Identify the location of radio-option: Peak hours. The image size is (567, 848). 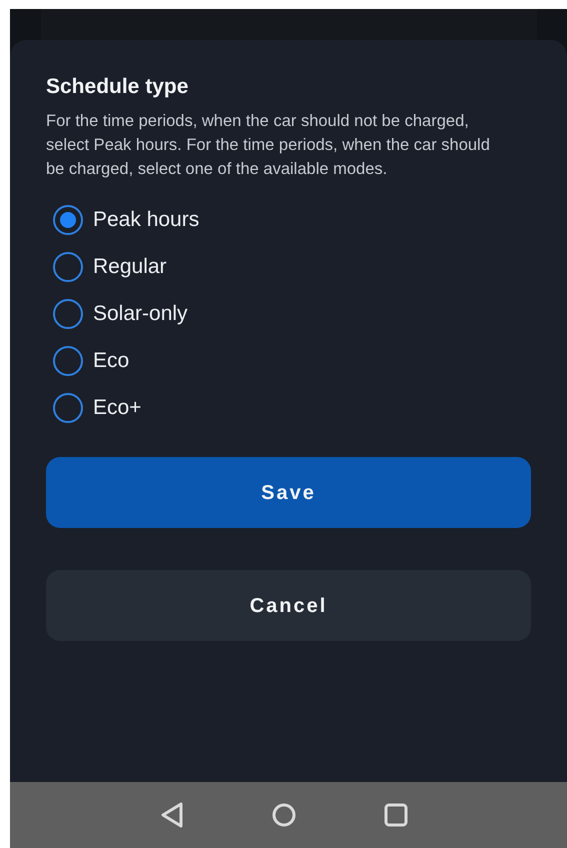
(292, 220).